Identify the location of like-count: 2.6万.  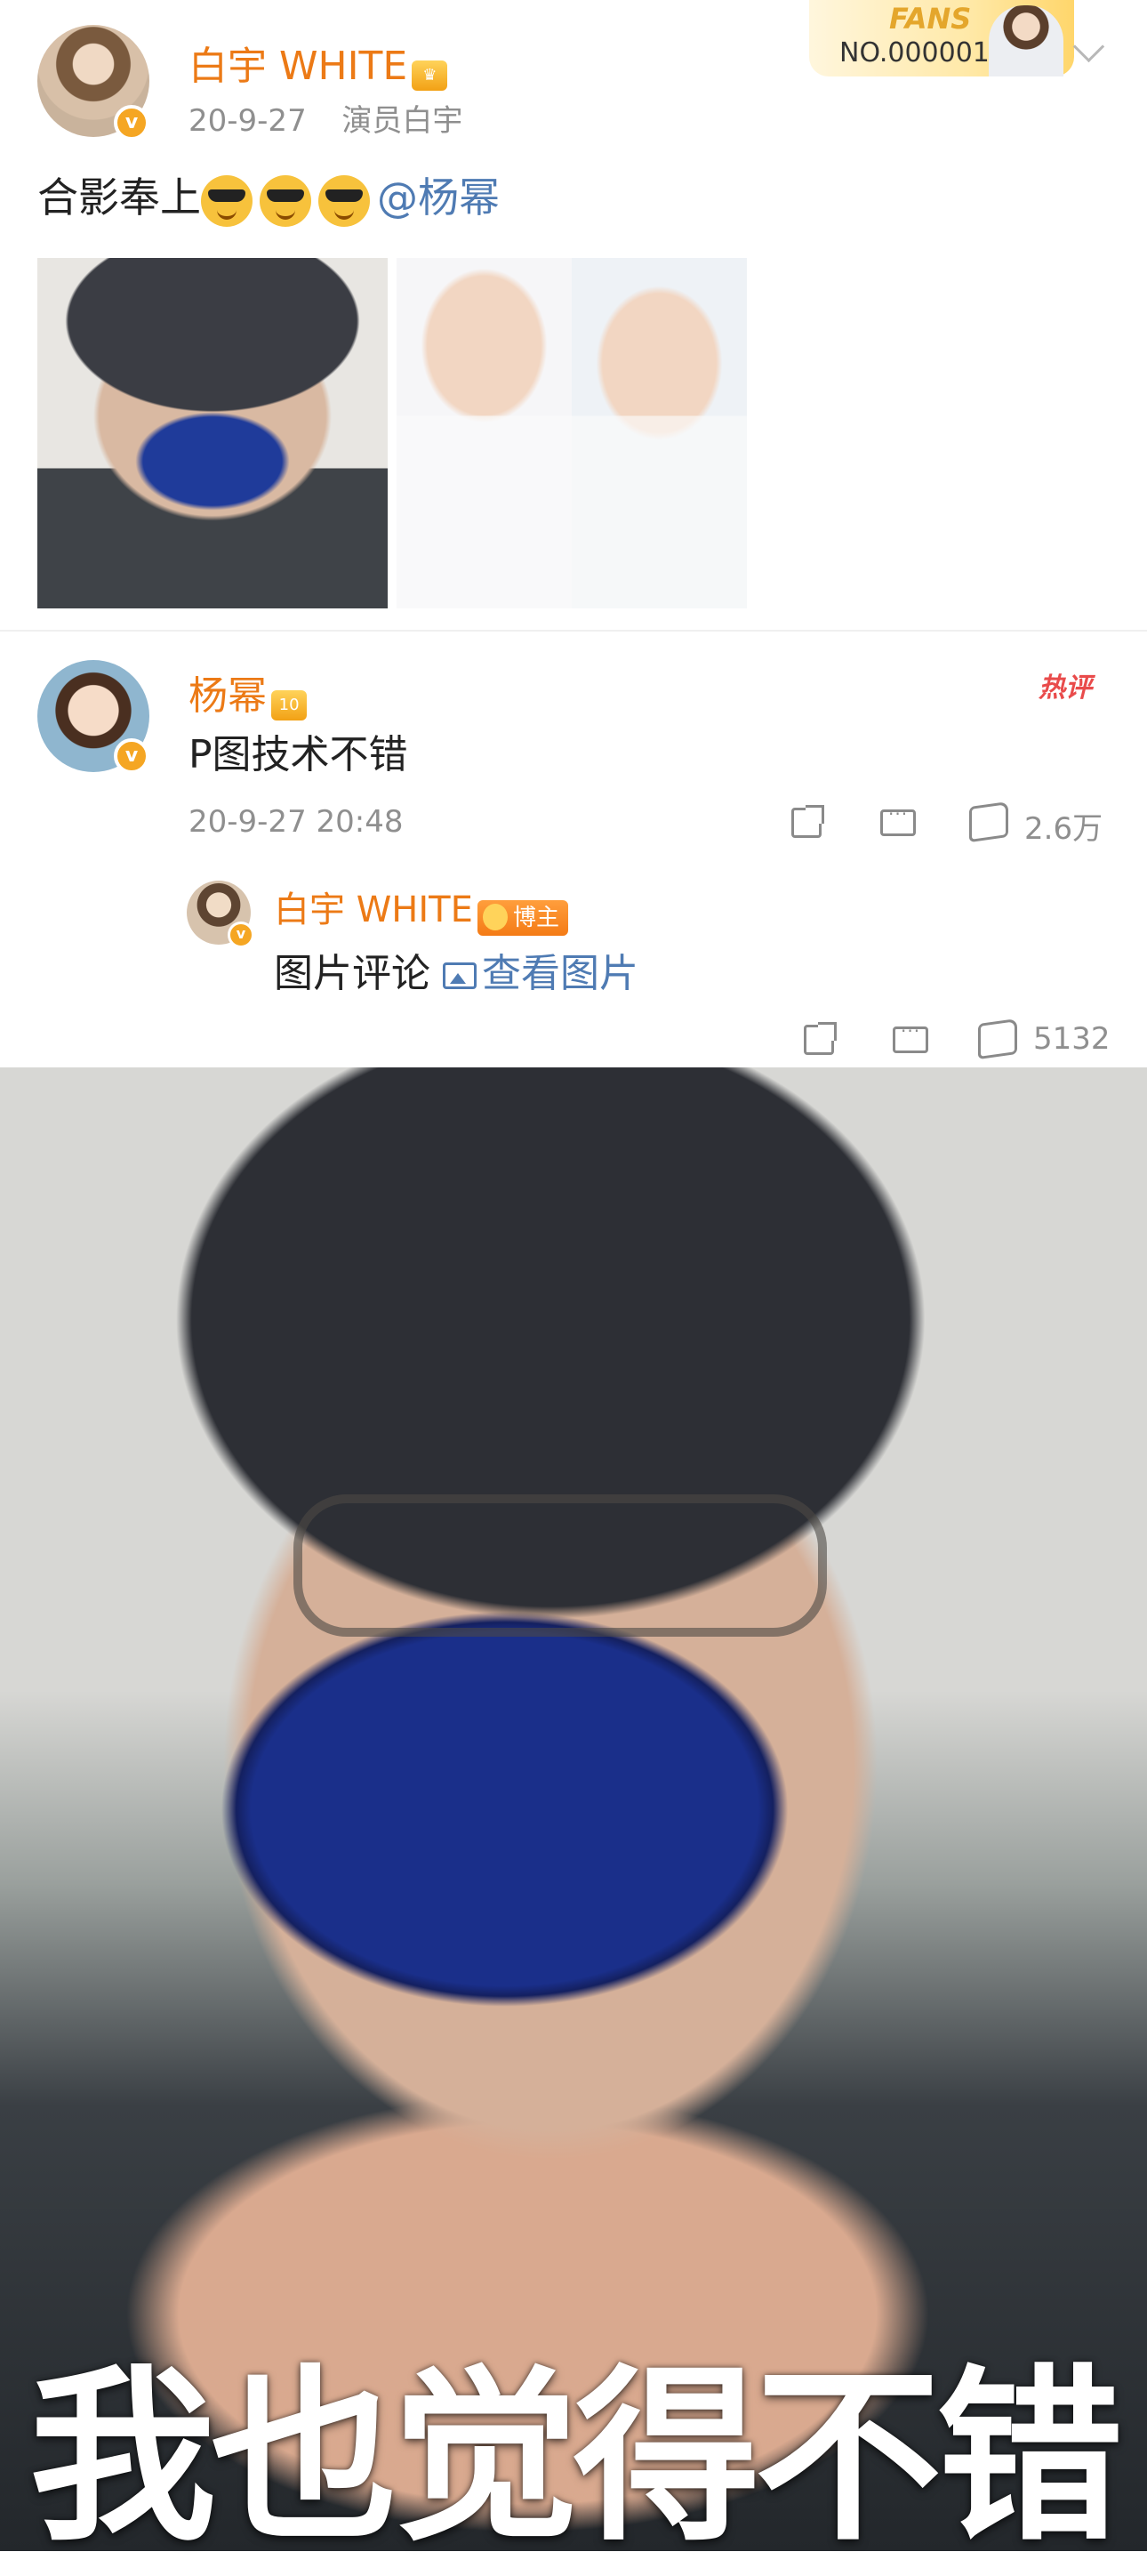
(1063, 829).